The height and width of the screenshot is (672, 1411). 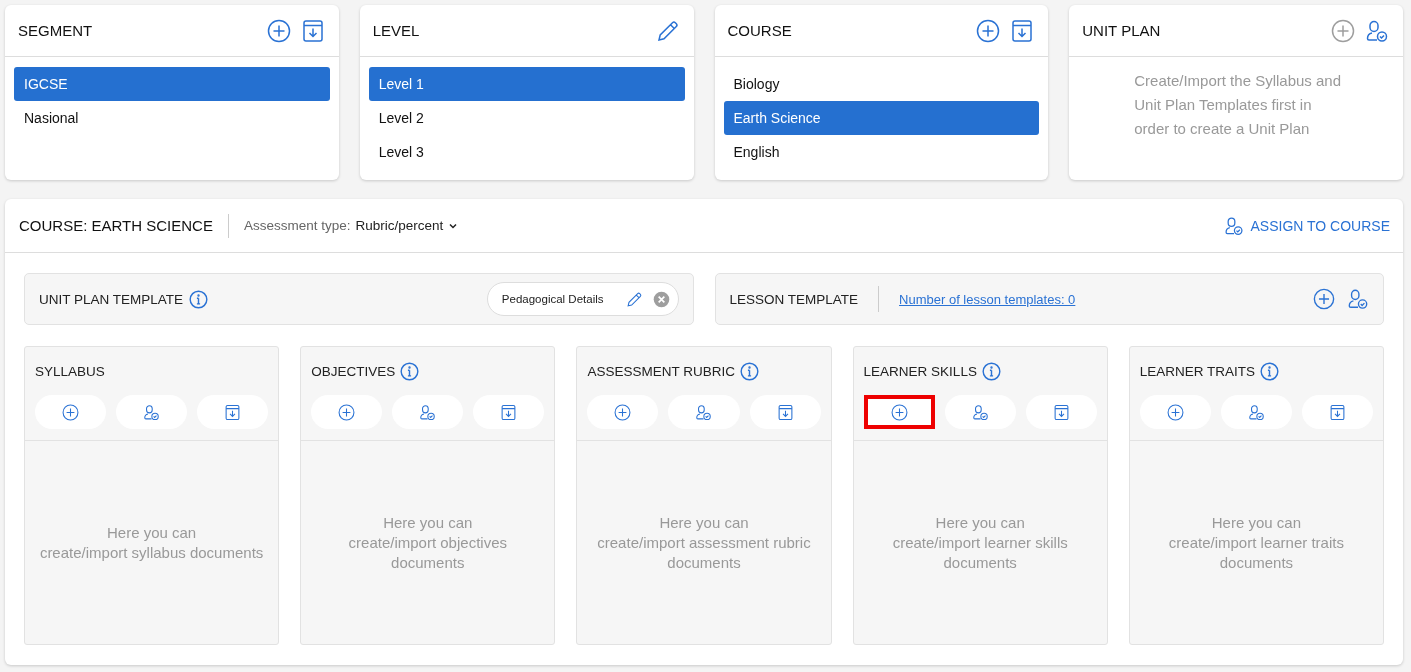 I want to click on lesson-templates-link: Number of lesson templates: 0, so click(x=987, y=299).